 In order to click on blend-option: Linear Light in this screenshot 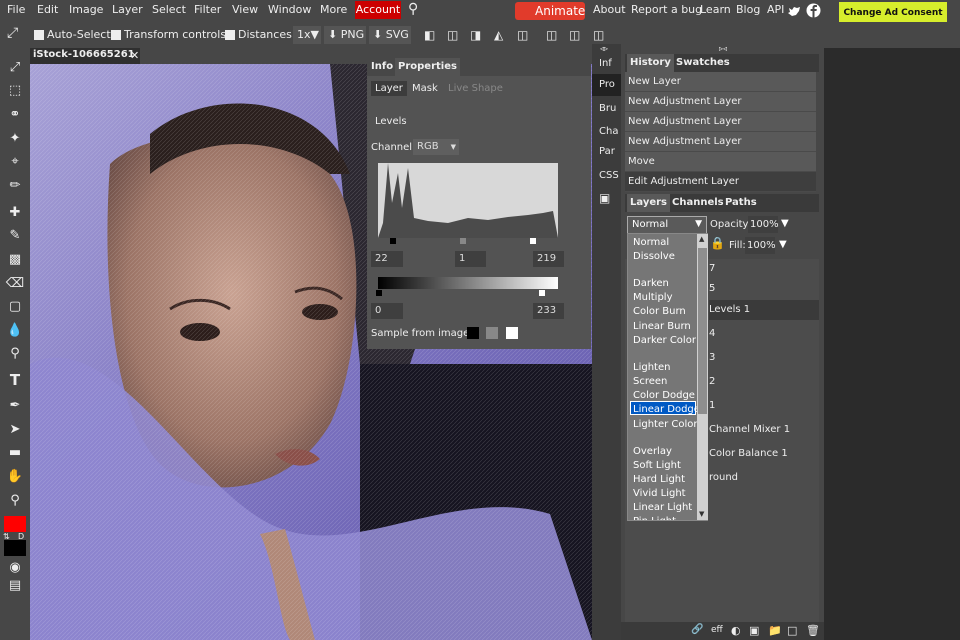, I will do `click(662, 507)`.